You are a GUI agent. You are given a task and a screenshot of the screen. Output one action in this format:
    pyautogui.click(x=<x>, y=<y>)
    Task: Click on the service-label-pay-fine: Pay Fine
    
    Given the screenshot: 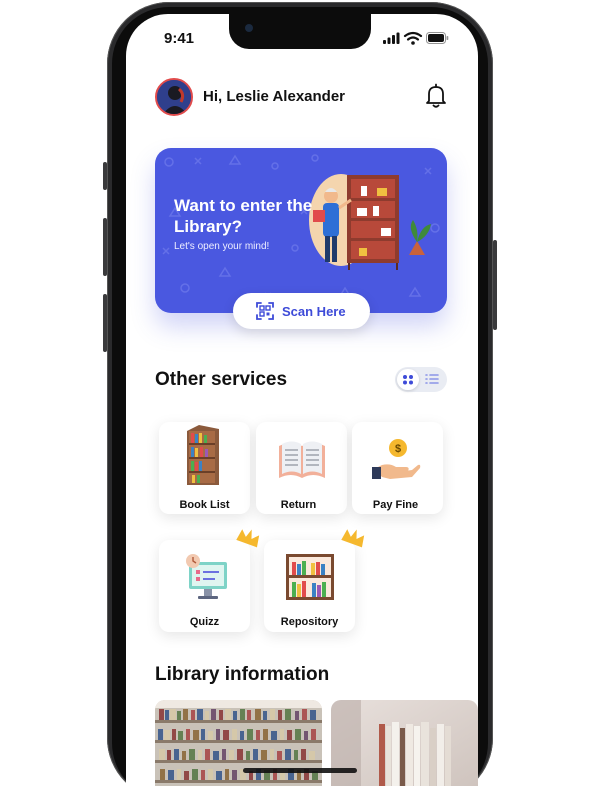 What is the action you would take?
    pyautogui.click(x=395, y=505)
    